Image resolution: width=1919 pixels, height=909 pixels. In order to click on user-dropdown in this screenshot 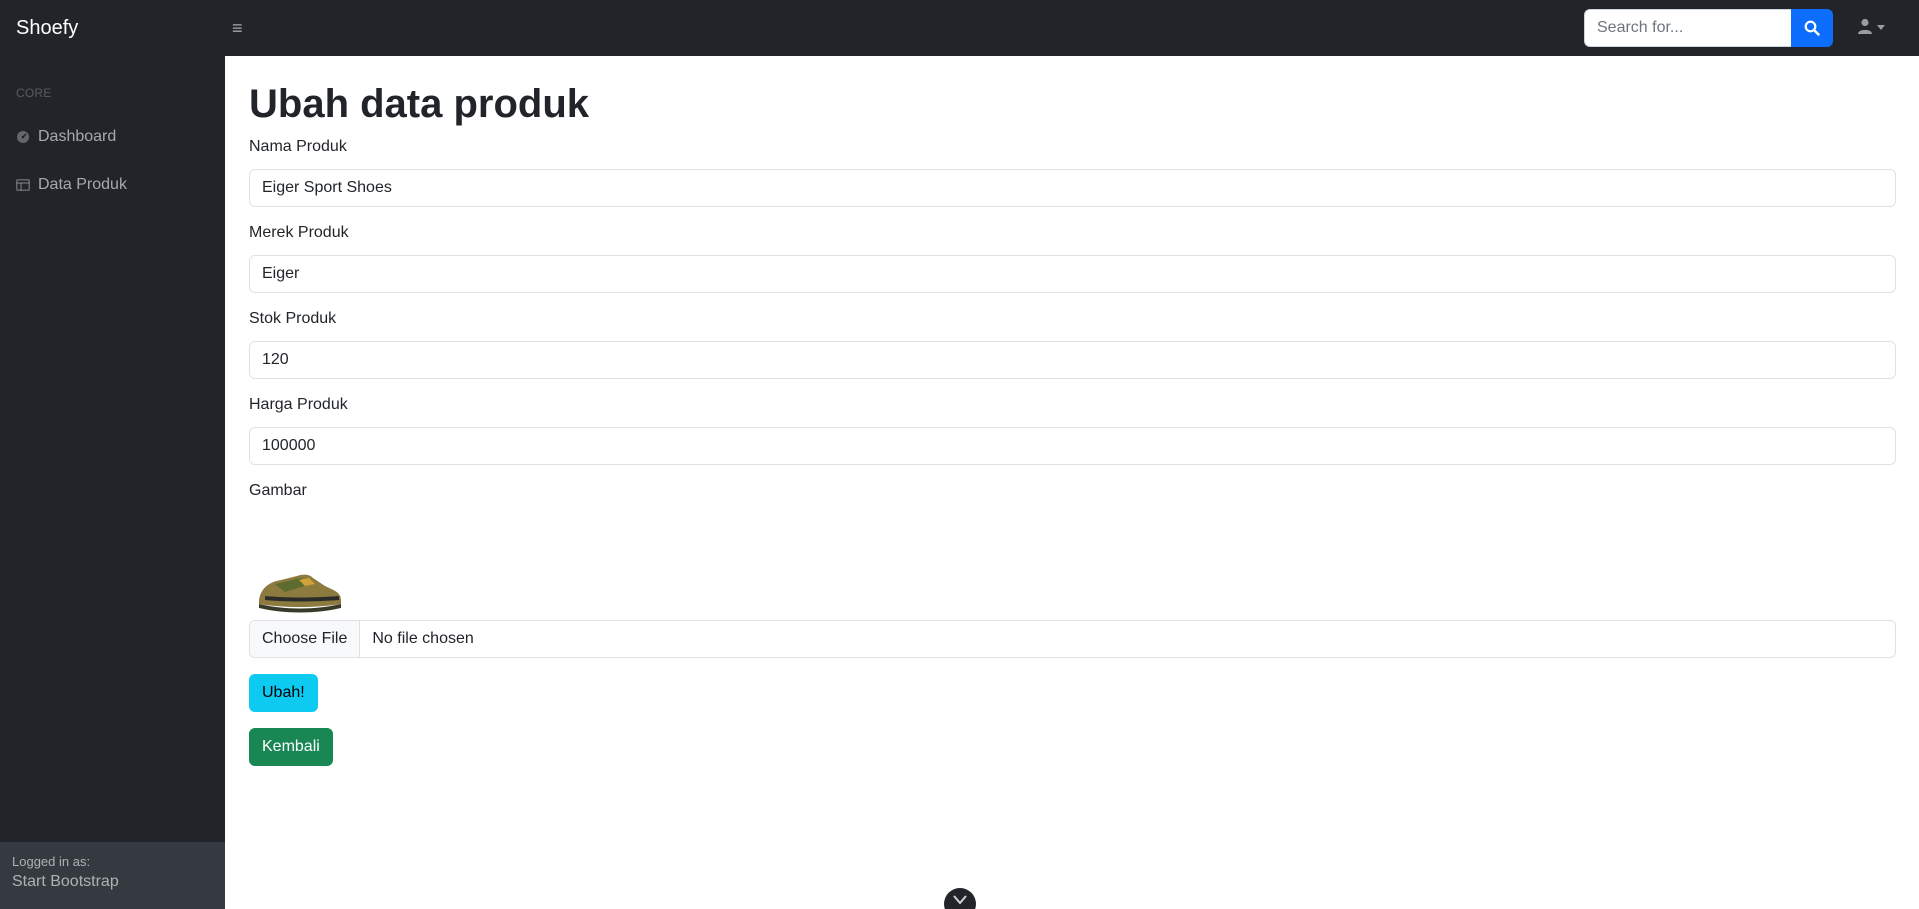, I will do `click(1871, 26)`.